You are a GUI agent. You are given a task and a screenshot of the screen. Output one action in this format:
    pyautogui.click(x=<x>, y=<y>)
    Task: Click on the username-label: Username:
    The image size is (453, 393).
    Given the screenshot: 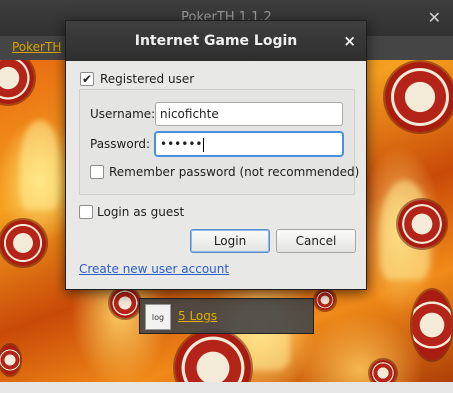 What is the action you would take?
    pyautogui.click(x=123, y=114)
    